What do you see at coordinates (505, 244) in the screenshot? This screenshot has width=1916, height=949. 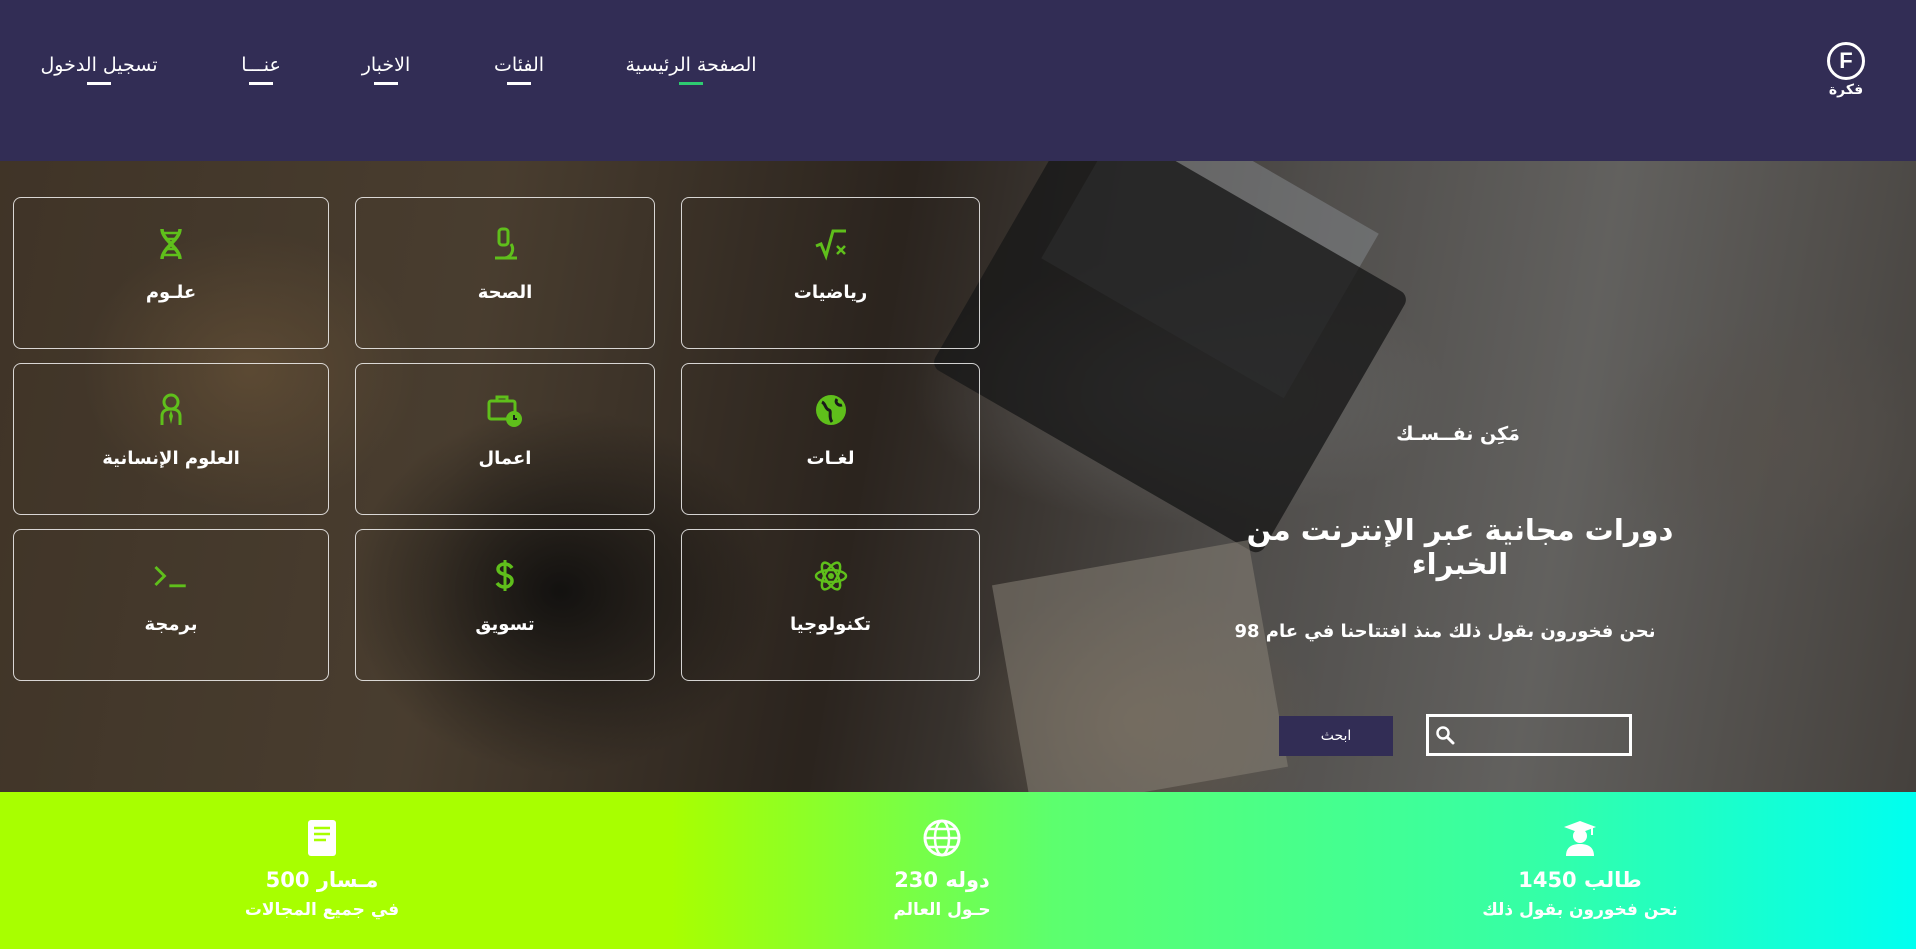 I see `microscope-icon` at bounding box center [505, 244].